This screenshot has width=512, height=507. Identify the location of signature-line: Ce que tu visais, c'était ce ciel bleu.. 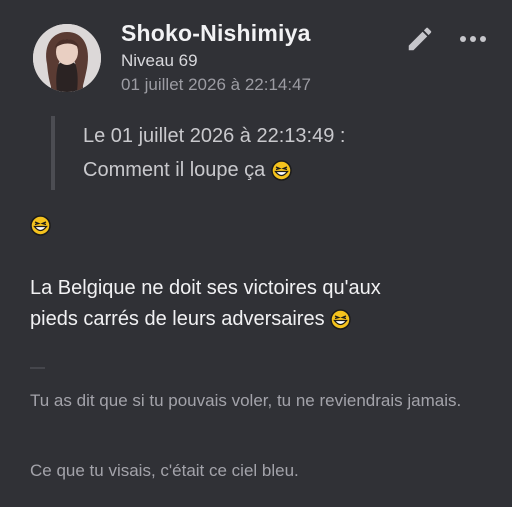
(164, 470).